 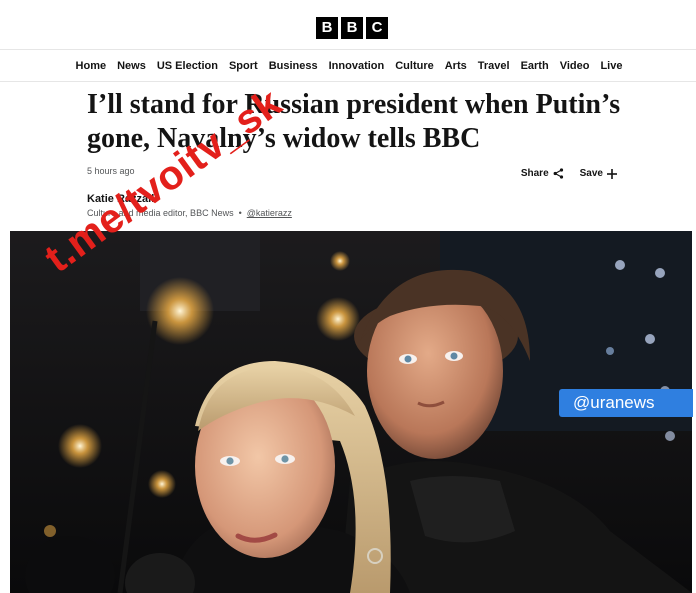 I want to click on share-button: Share, so click(x=542, y=173).